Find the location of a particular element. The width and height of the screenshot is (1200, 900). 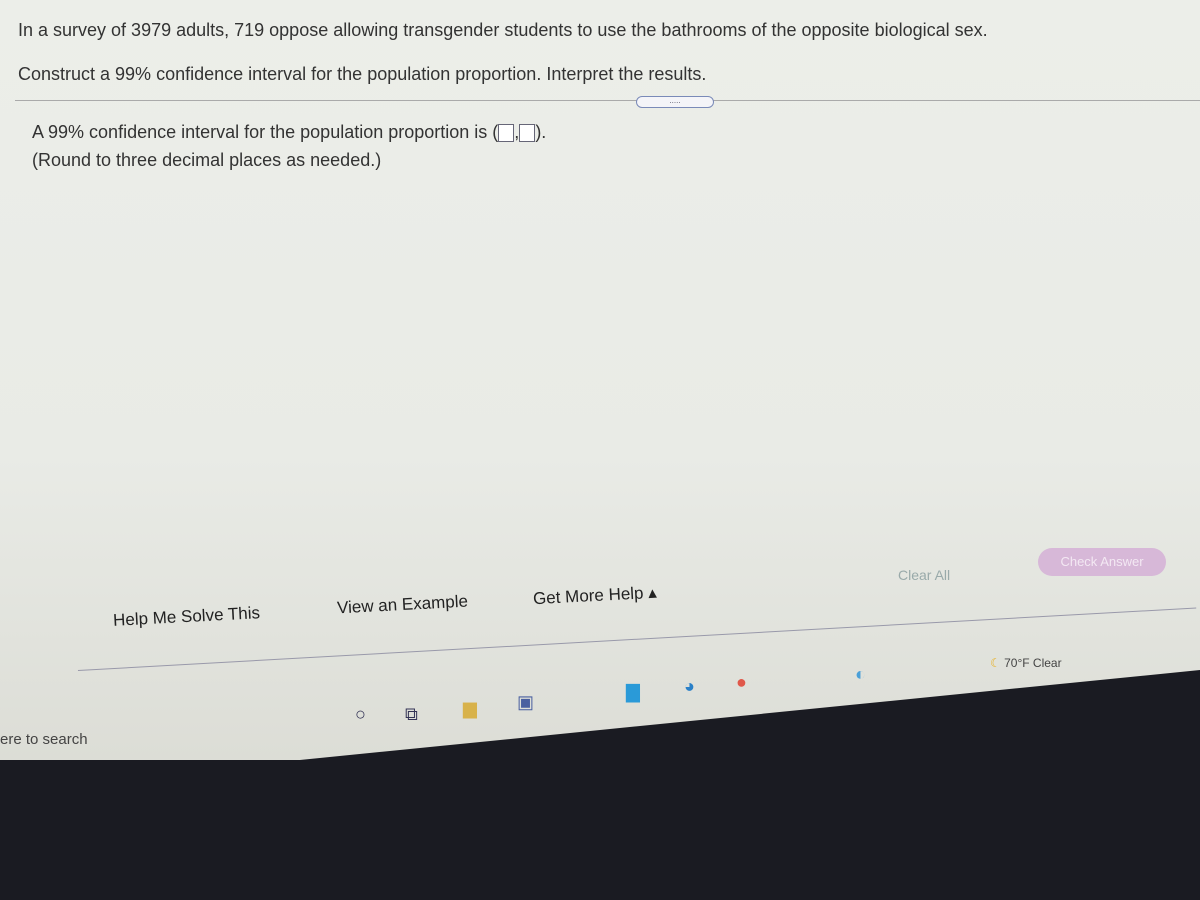

browser-icon: ● is located at coordinates (741, 682).